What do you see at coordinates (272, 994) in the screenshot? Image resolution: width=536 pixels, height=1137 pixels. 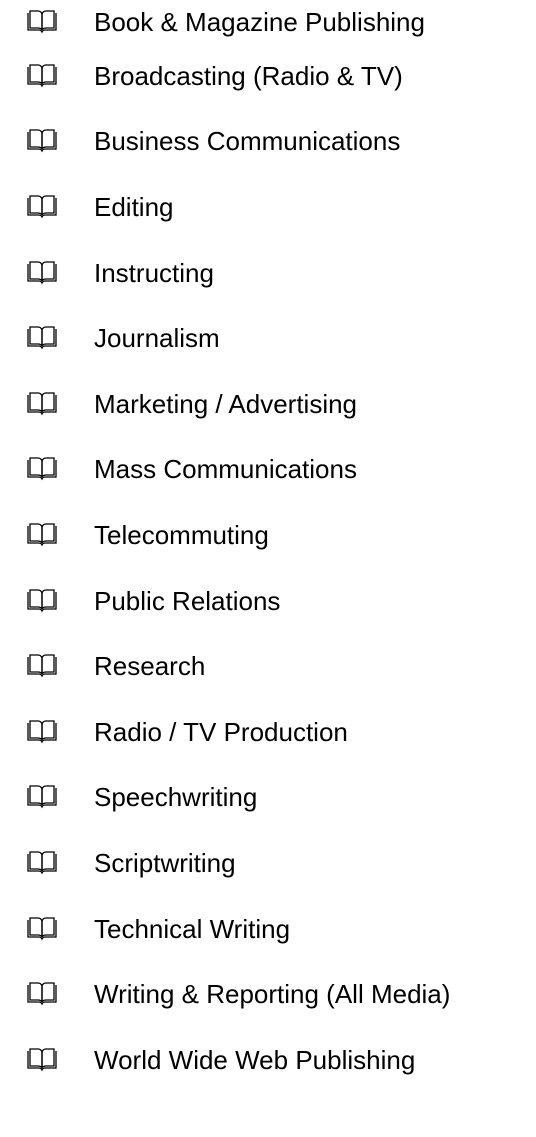 I see `list-item-label: Writing & Reporting (All Media)` at bounding box center [272, 994].